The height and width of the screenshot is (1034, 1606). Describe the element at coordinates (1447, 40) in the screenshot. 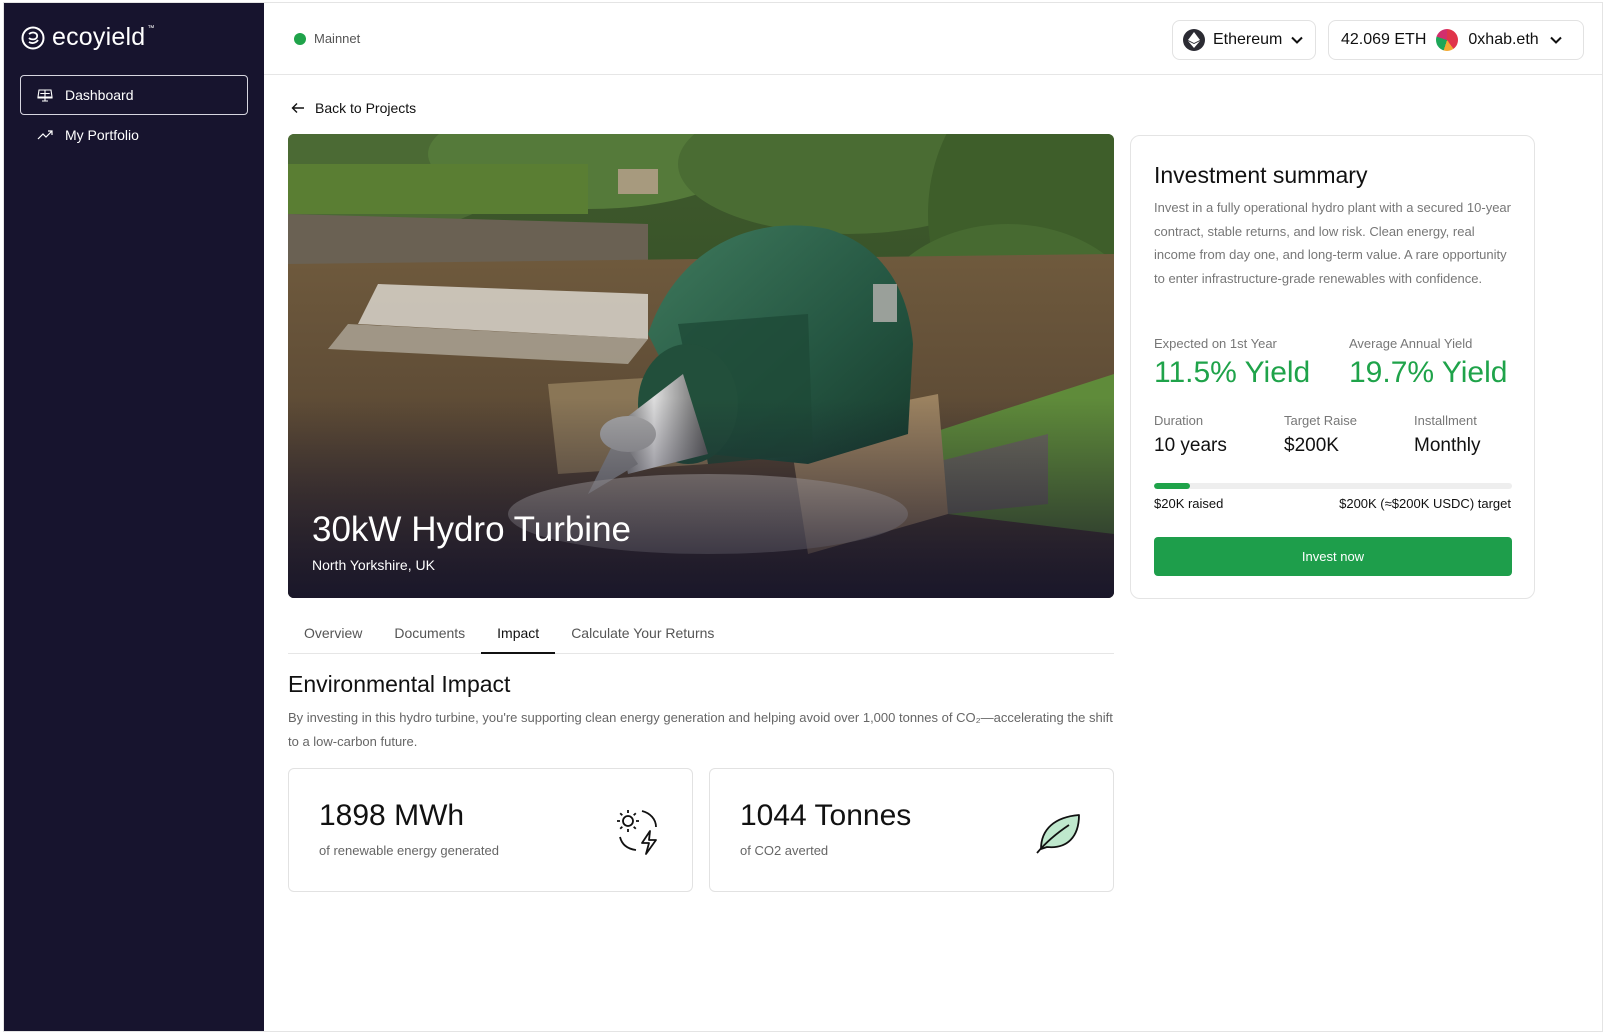

I see `avatar` at that location.